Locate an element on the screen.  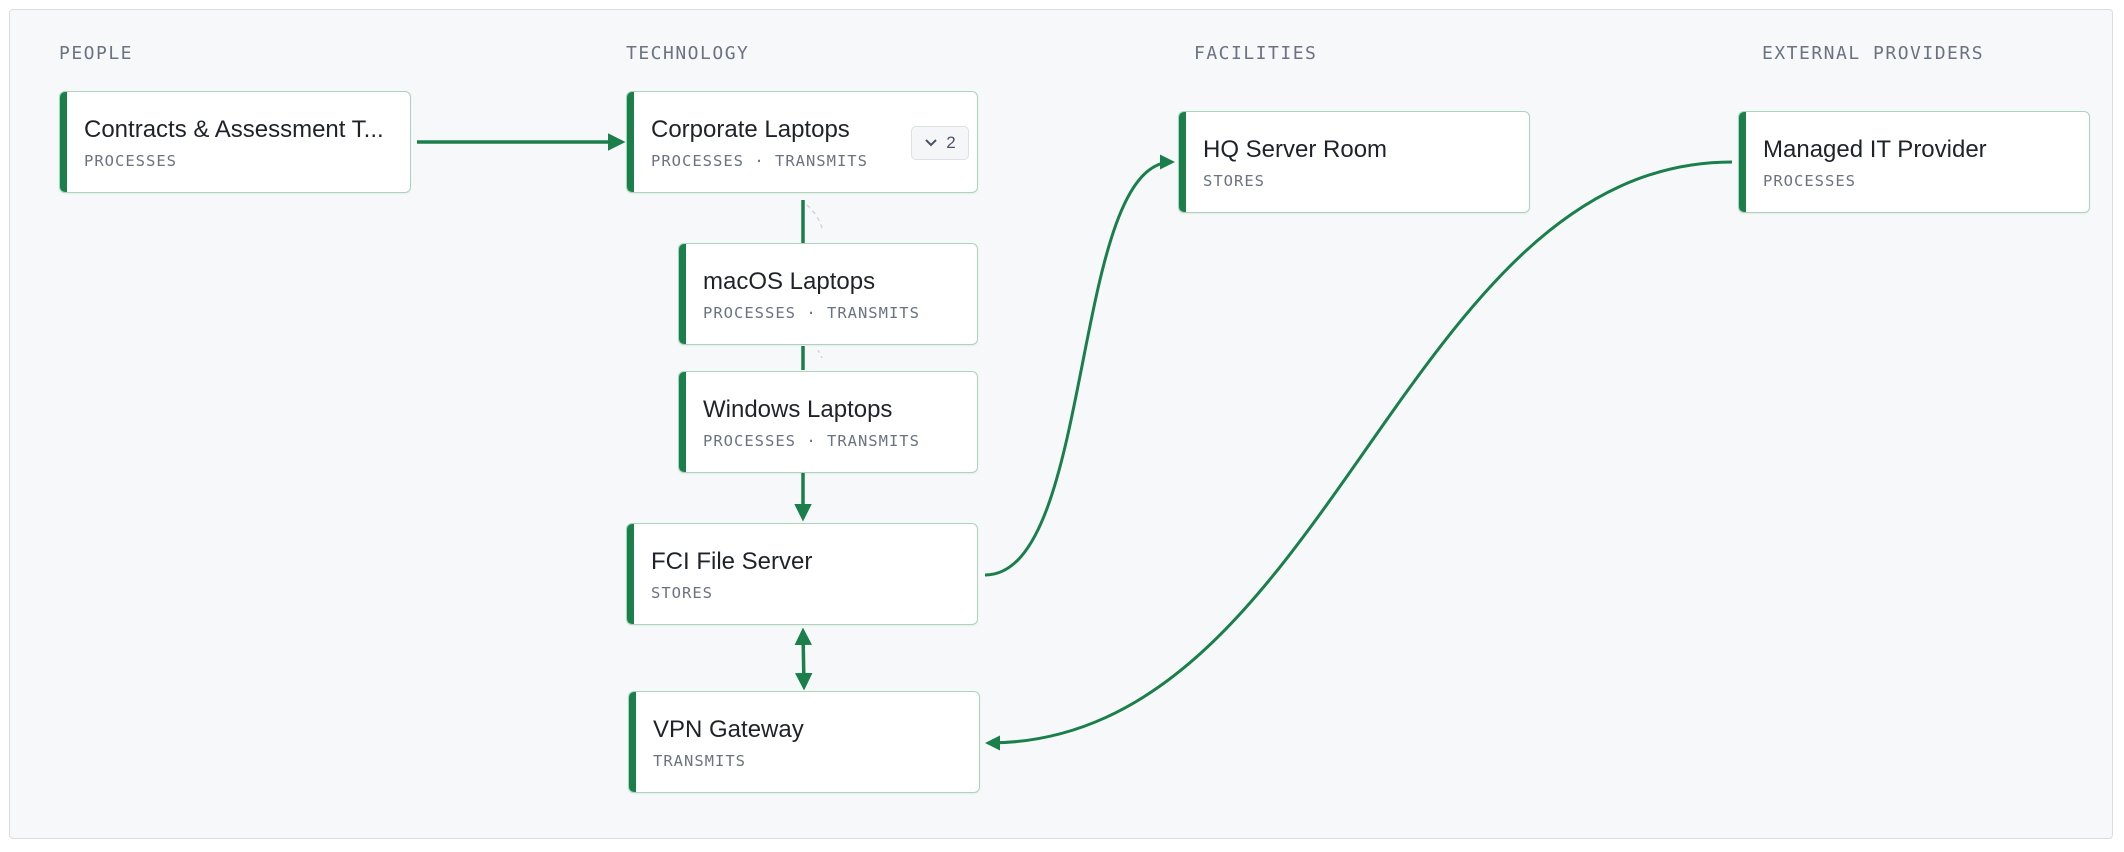
node-name: HQ Server Room is located at coordinates (1295, 149).